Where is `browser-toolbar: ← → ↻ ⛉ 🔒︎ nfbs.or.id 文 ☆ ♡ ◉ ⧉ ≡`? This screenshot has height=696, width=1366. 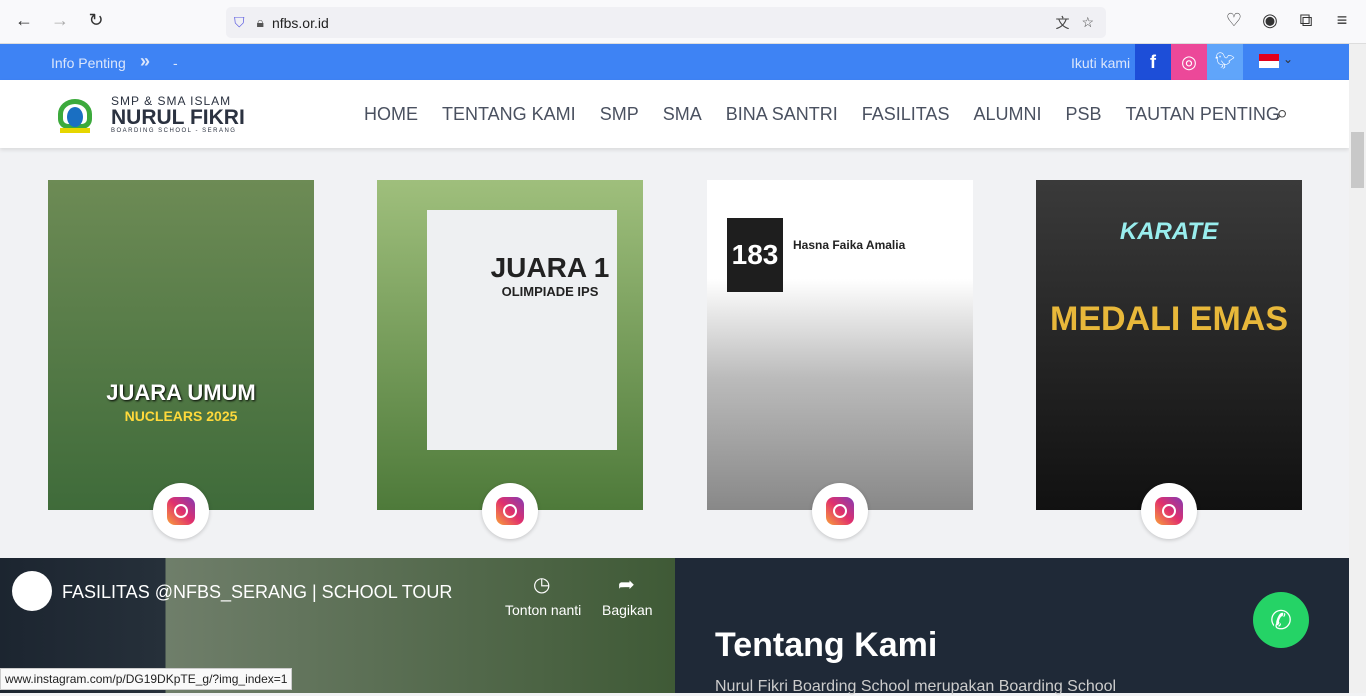 browser-toolbar: ← → ↻ ⛉ 🔒︎ nfbs.or.id 文 ☆ ♡ ◉ ⧉ ≡ is located at coordinates (683, 22).